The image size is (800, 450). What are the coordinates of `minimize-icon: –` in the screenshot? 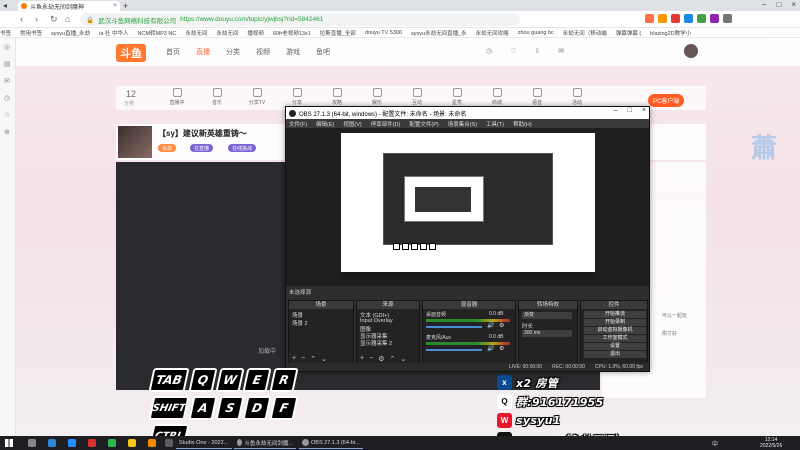 It's located at (616, 110).